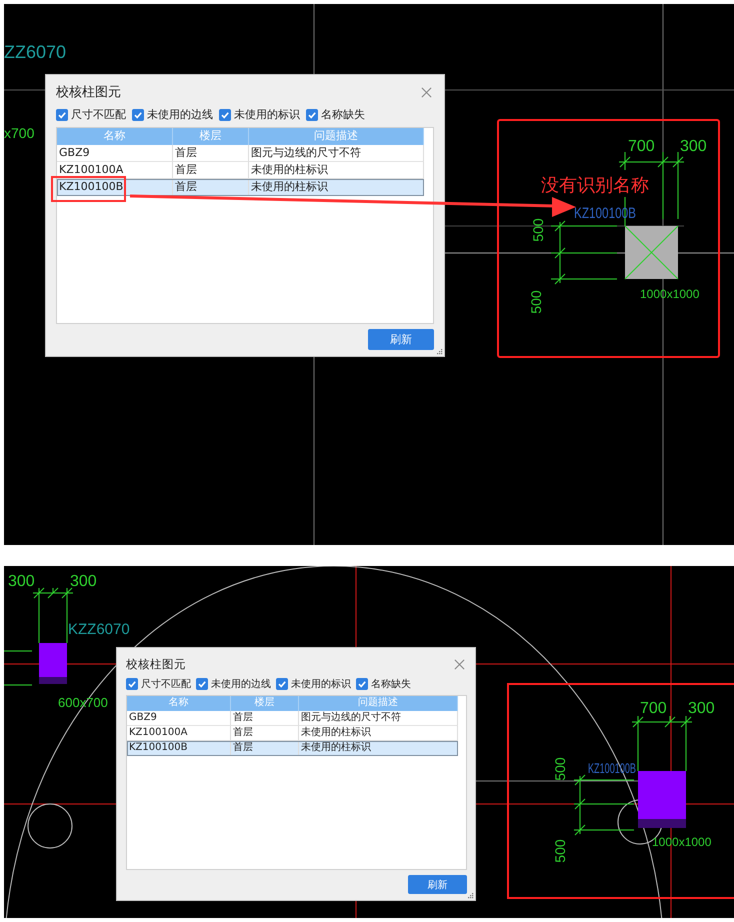  What do you see at coordinates (99, 629) in the screenshot?
I see `column-type-label: KZZ6070` at bounding box center [99, 629].